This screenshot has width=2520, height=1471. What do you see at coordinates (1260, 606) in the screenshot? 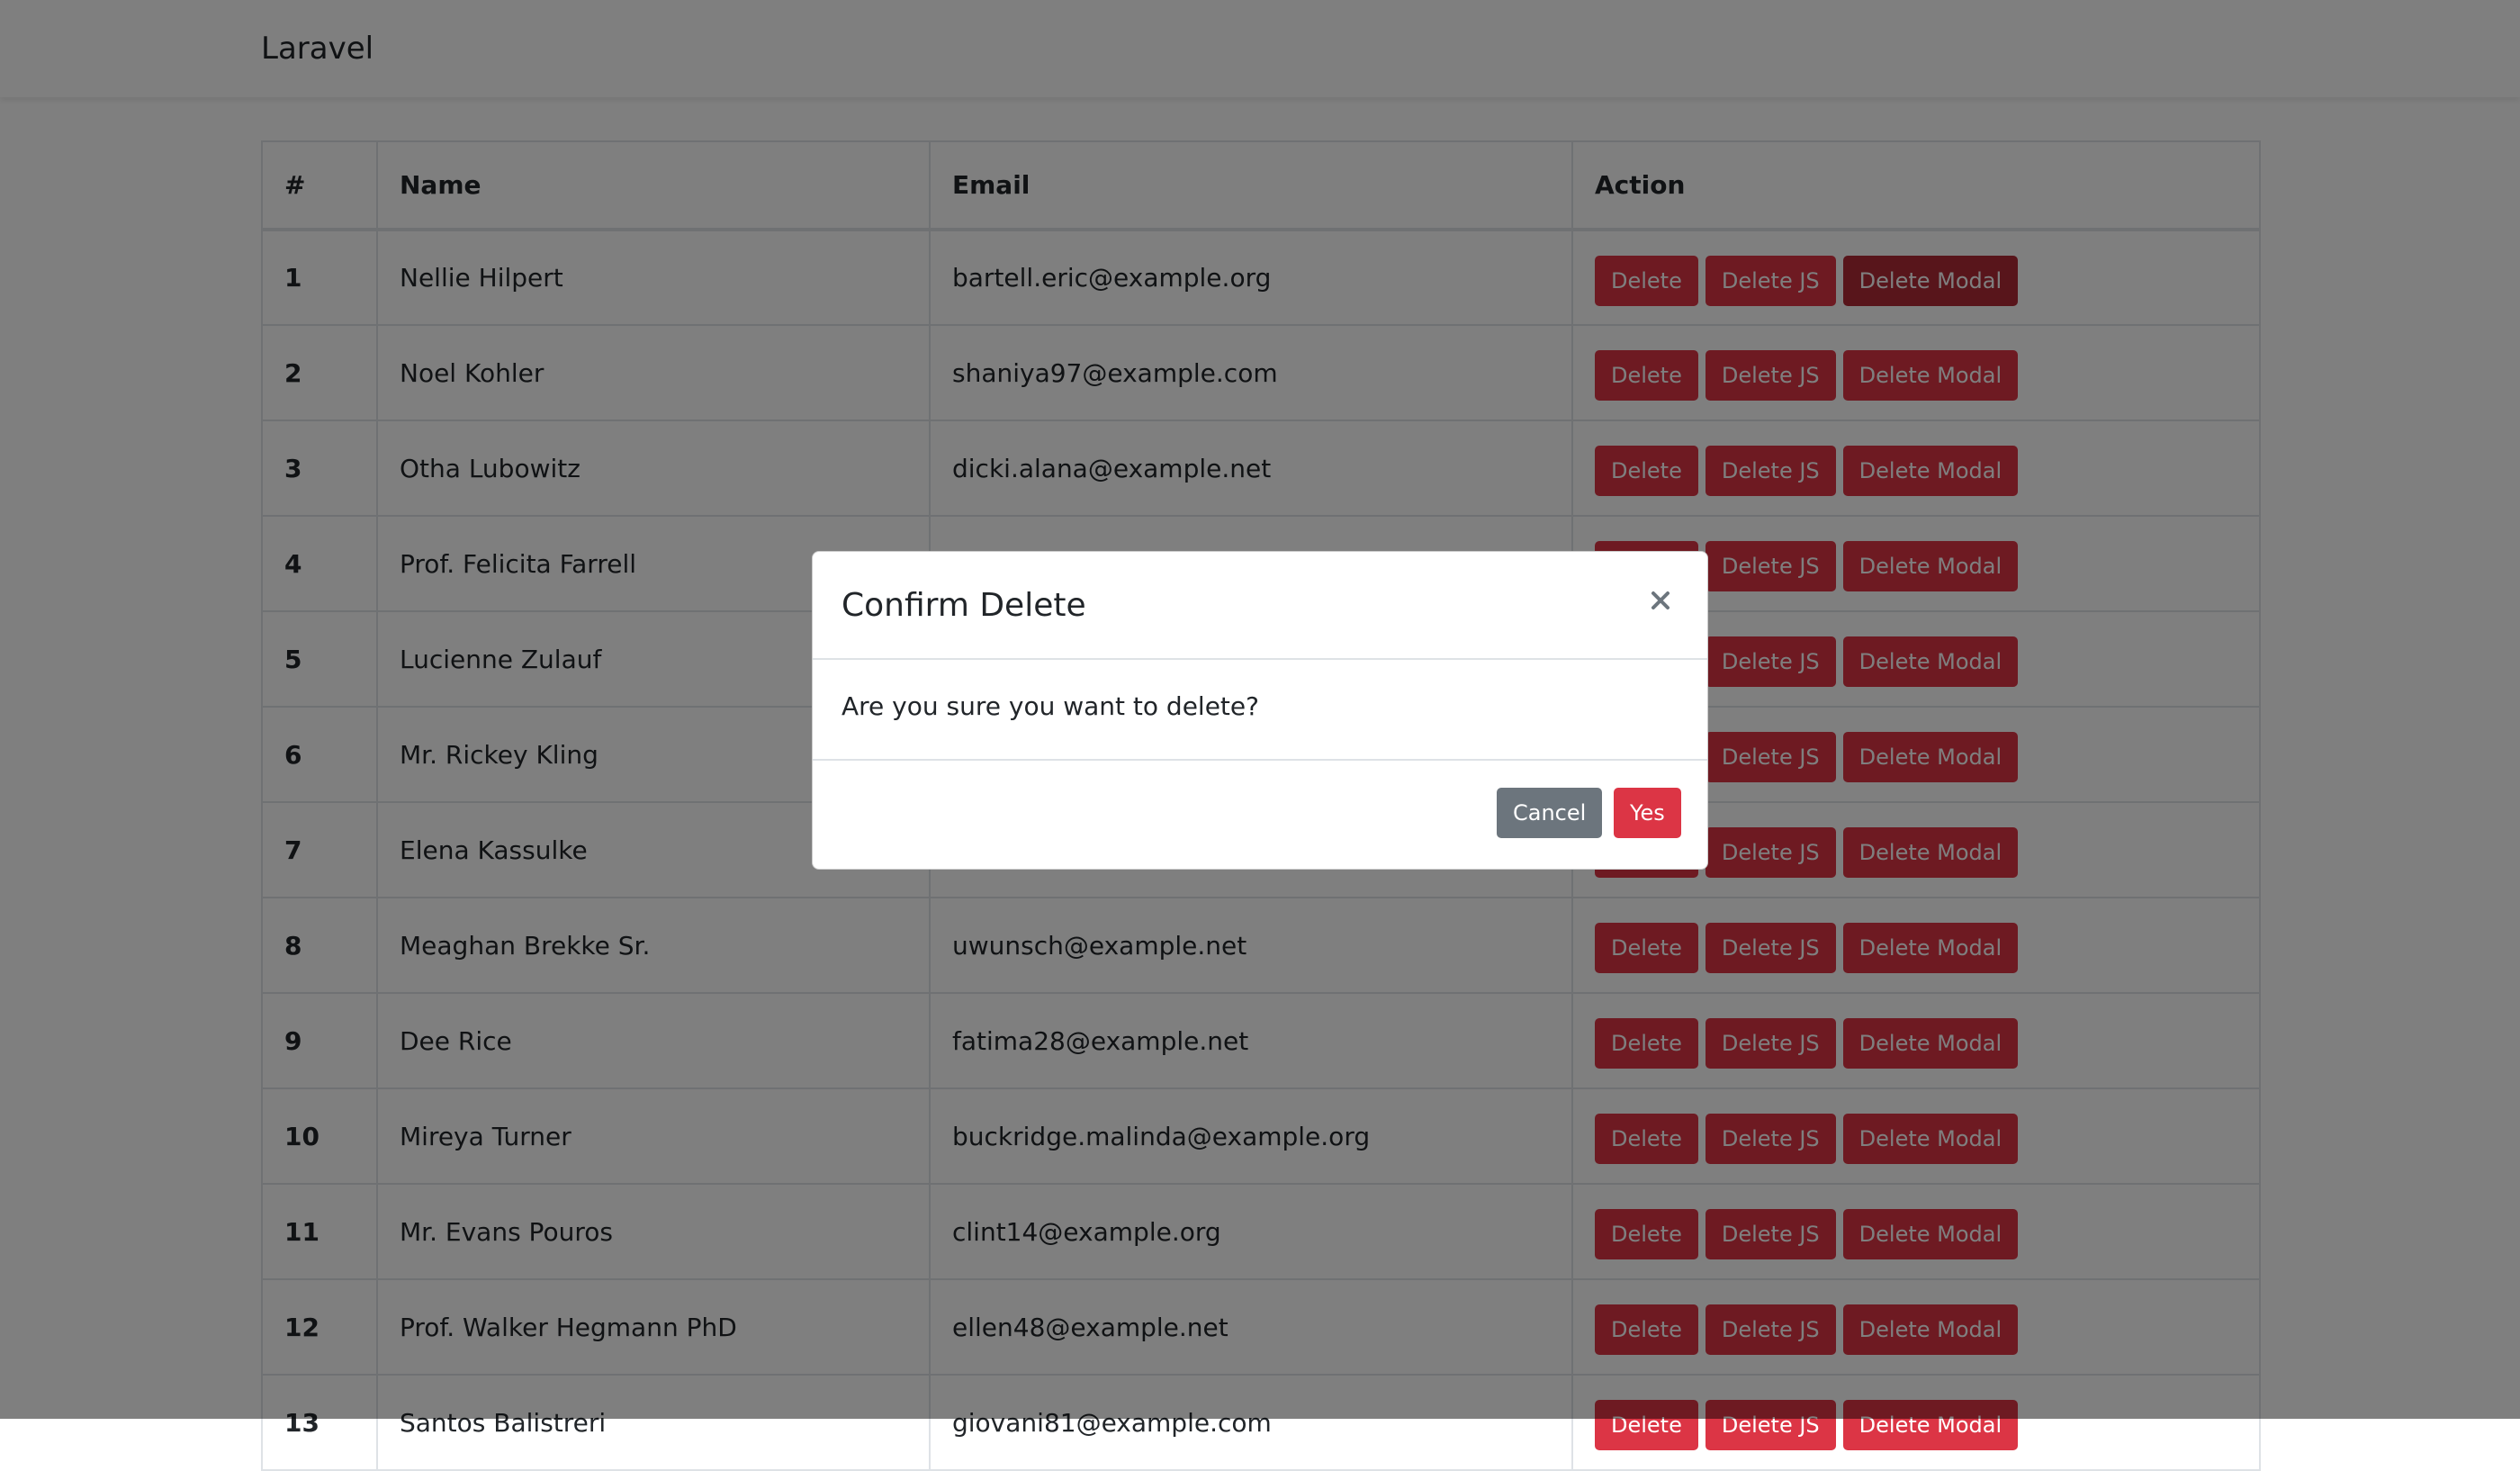
I see `modal-header: Confirm Delete` at bounding box center [1260, 606].